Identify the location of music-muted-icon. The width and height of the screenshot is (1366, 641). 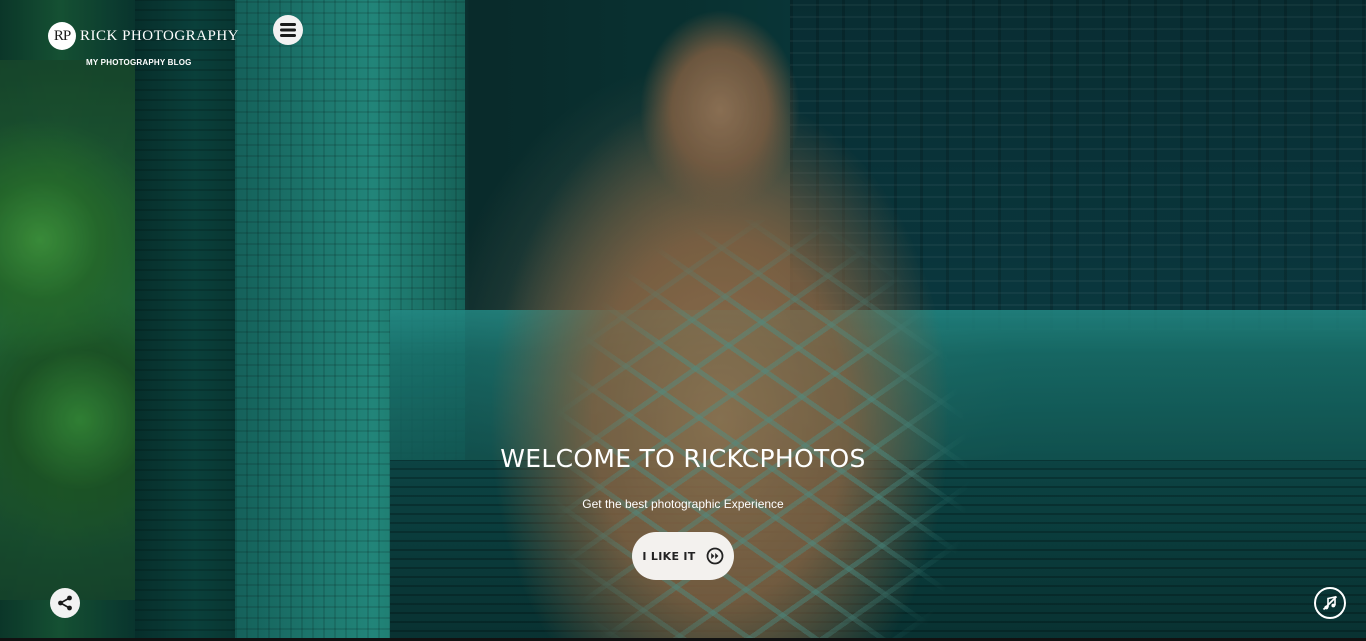
(1330, 603).